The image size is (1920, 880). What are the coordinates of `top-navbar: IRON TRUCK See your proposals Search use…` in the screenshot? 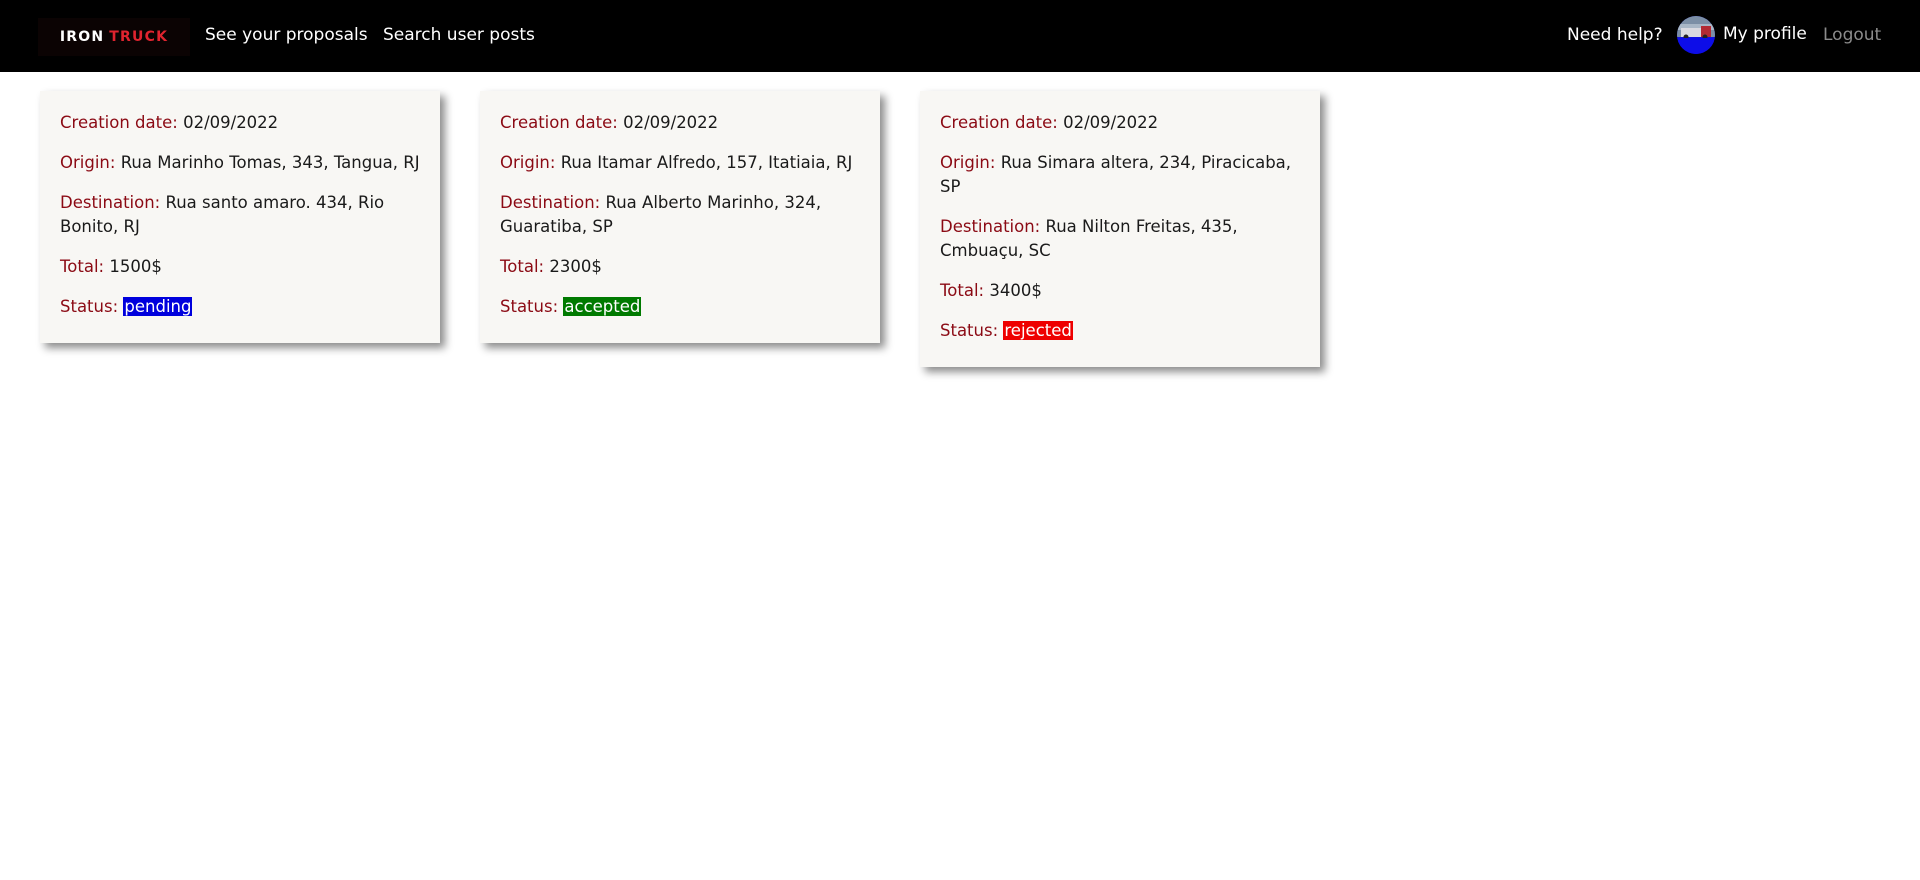 It's located at (960, 36).